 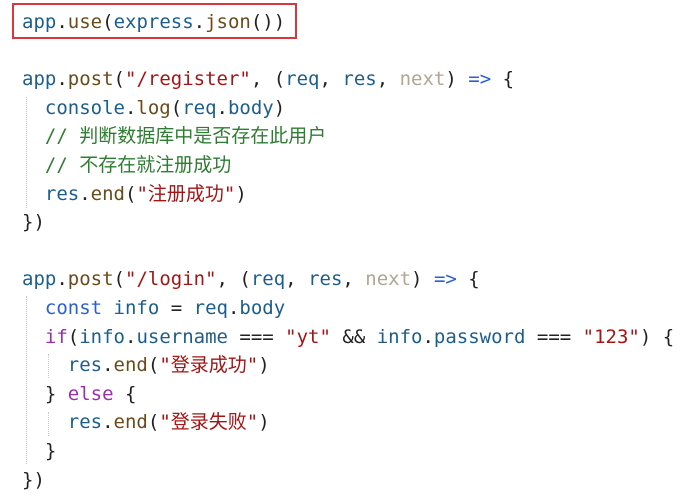 What do you see at coordinates (73, 107) in the screenshot?
I see `code-token: console` at bounding box center [73, 107].